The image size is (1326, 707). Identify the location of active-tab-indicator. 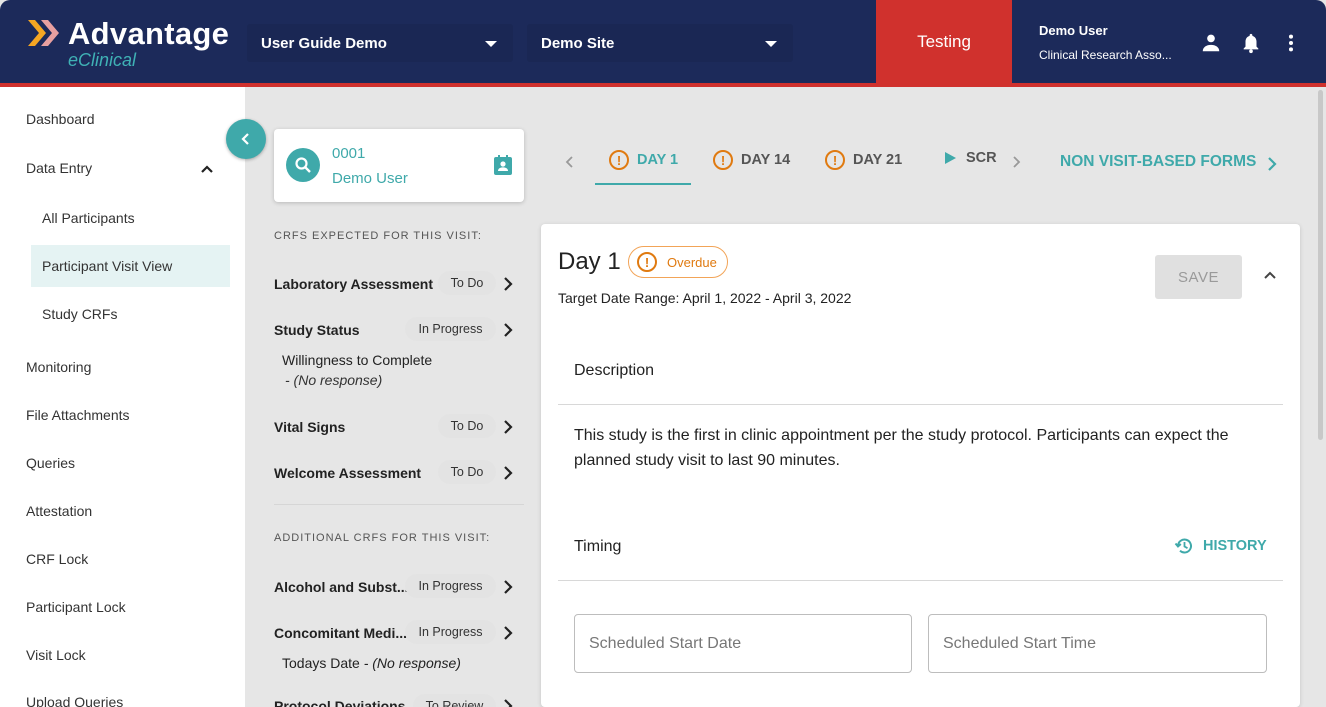
(643, 184).